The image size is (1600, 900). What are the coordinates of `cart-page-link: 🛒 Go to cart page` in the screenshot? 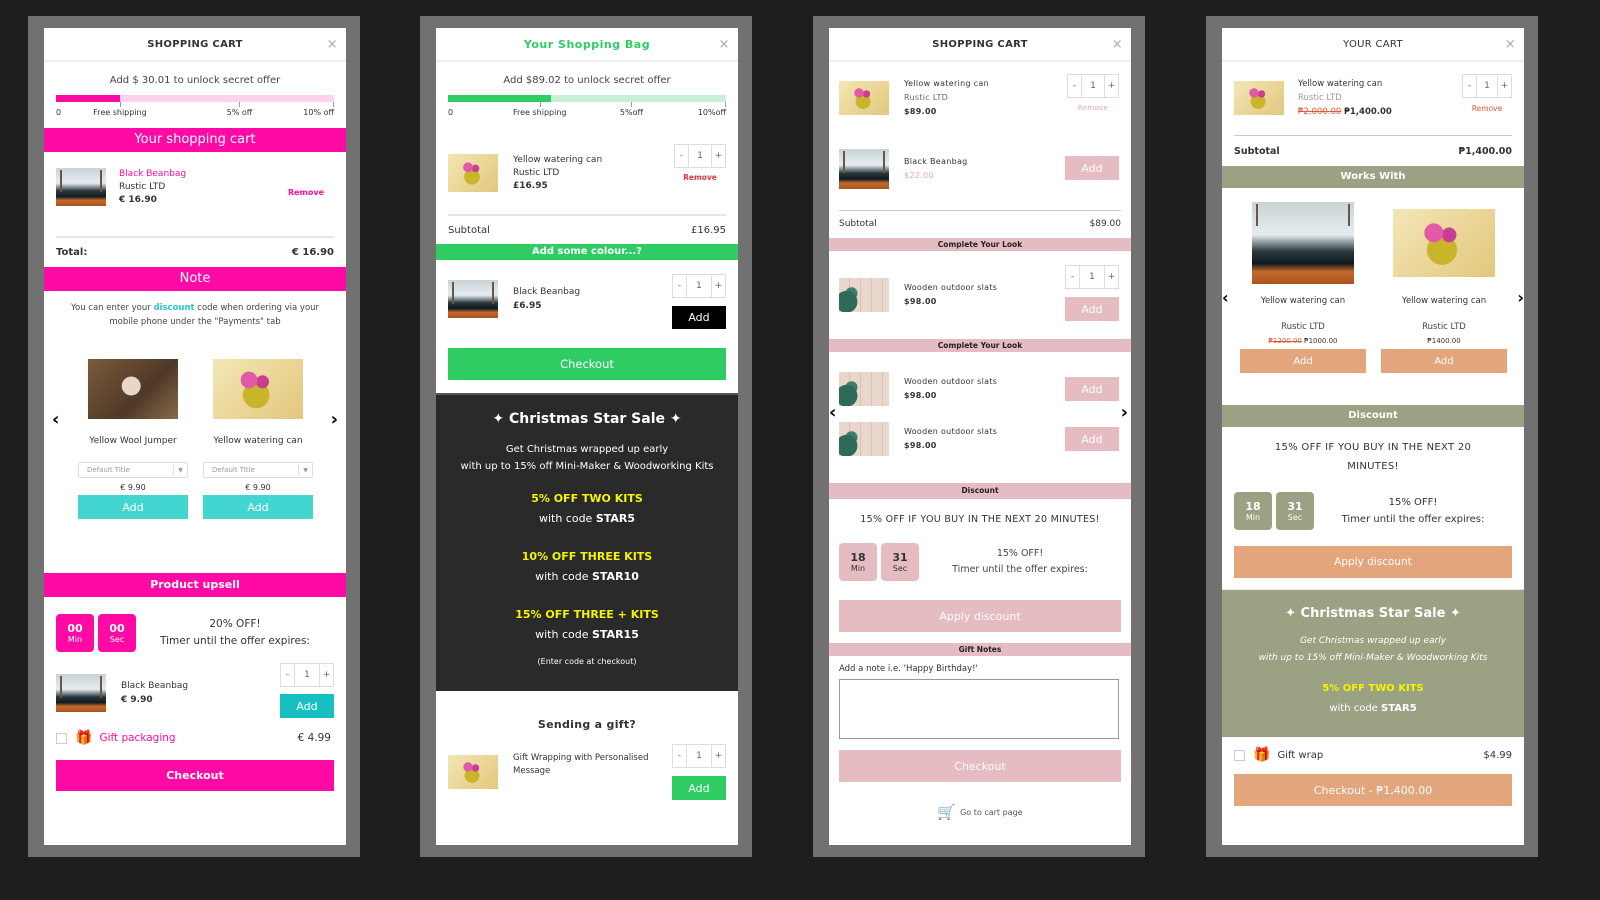 It's located at (980, 812).